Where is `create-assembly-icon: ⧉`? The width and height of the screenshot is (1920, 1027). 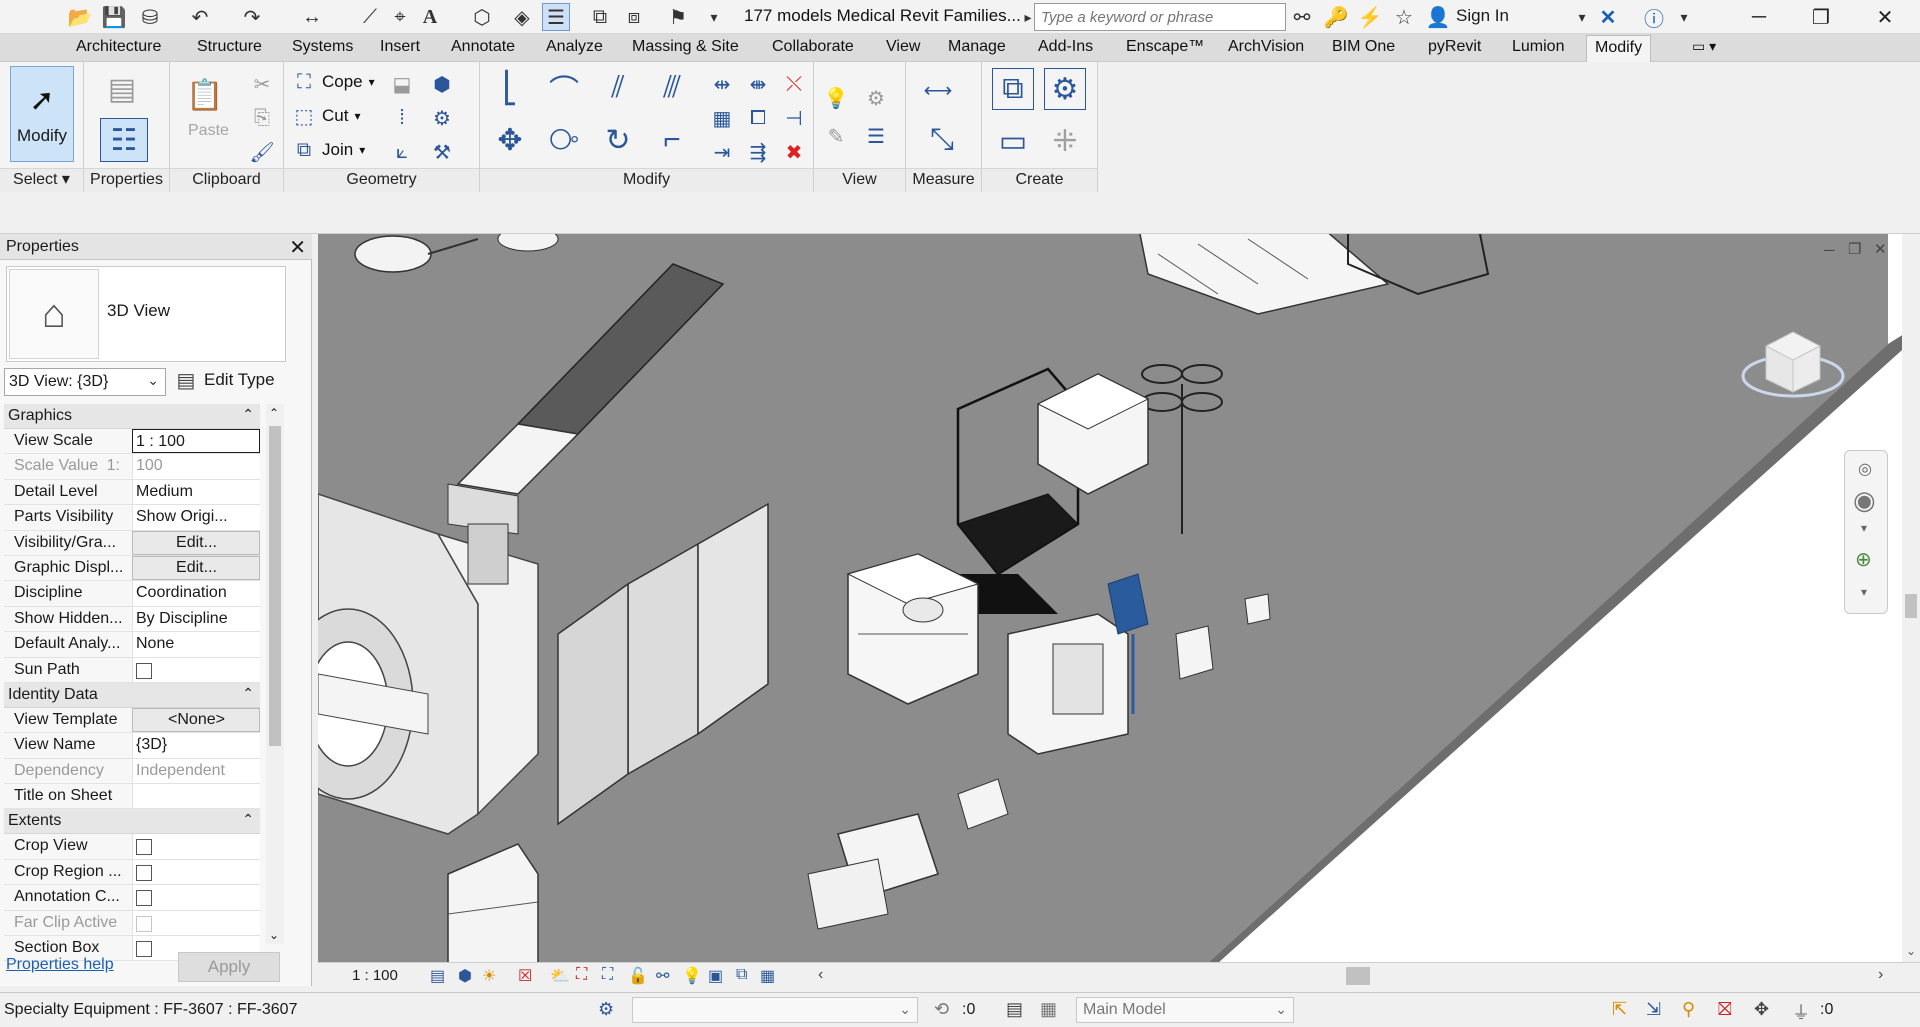
create-assembly-icon: ⧉ is located at coordinates (1013, 89).